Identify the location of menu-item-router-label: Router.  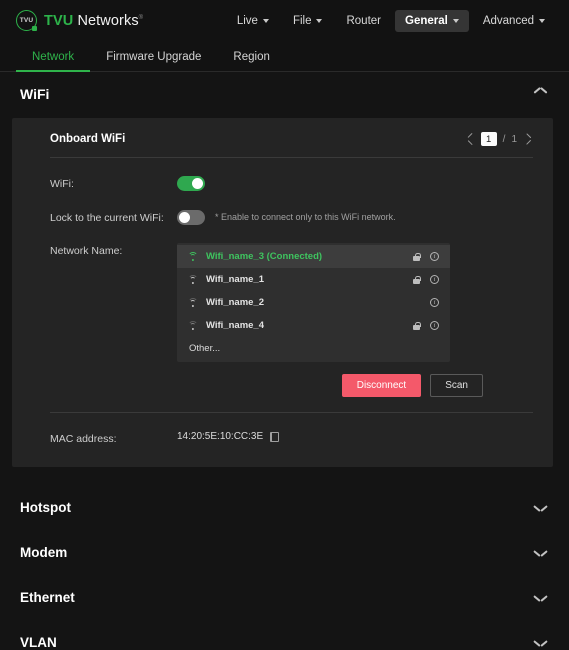
(364, 20).